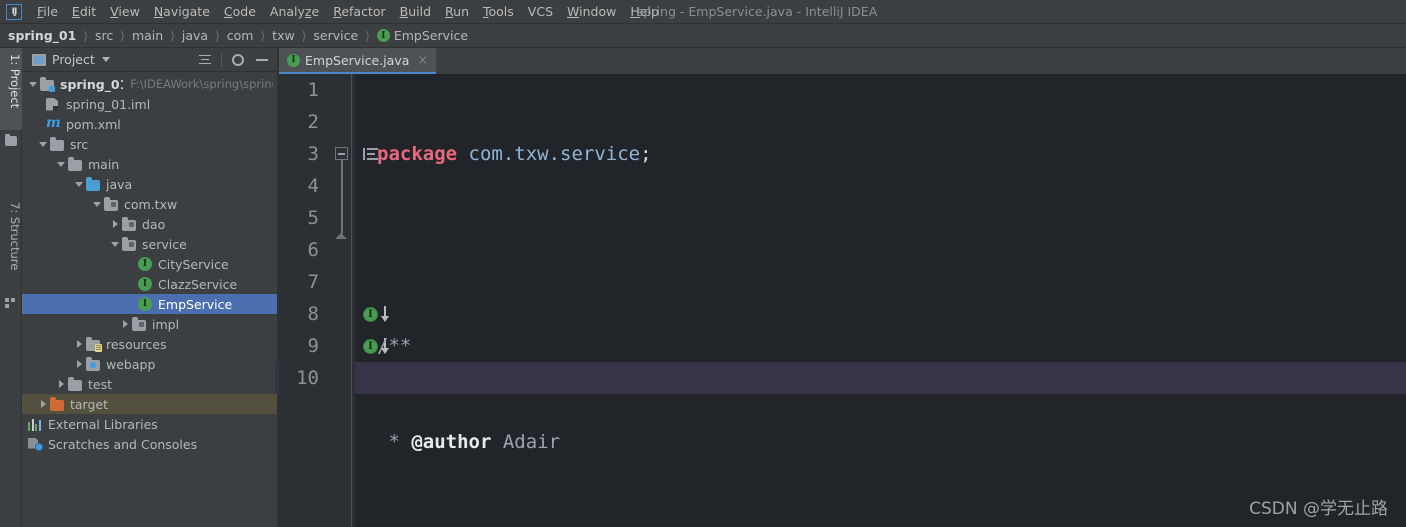 The width and height of the screenshot is (1406, 527). What do you see at coordinates (149, 264) in the screenshot?
I see `tree-item-cityservice: I CityService` at bounding box center [149, 264].